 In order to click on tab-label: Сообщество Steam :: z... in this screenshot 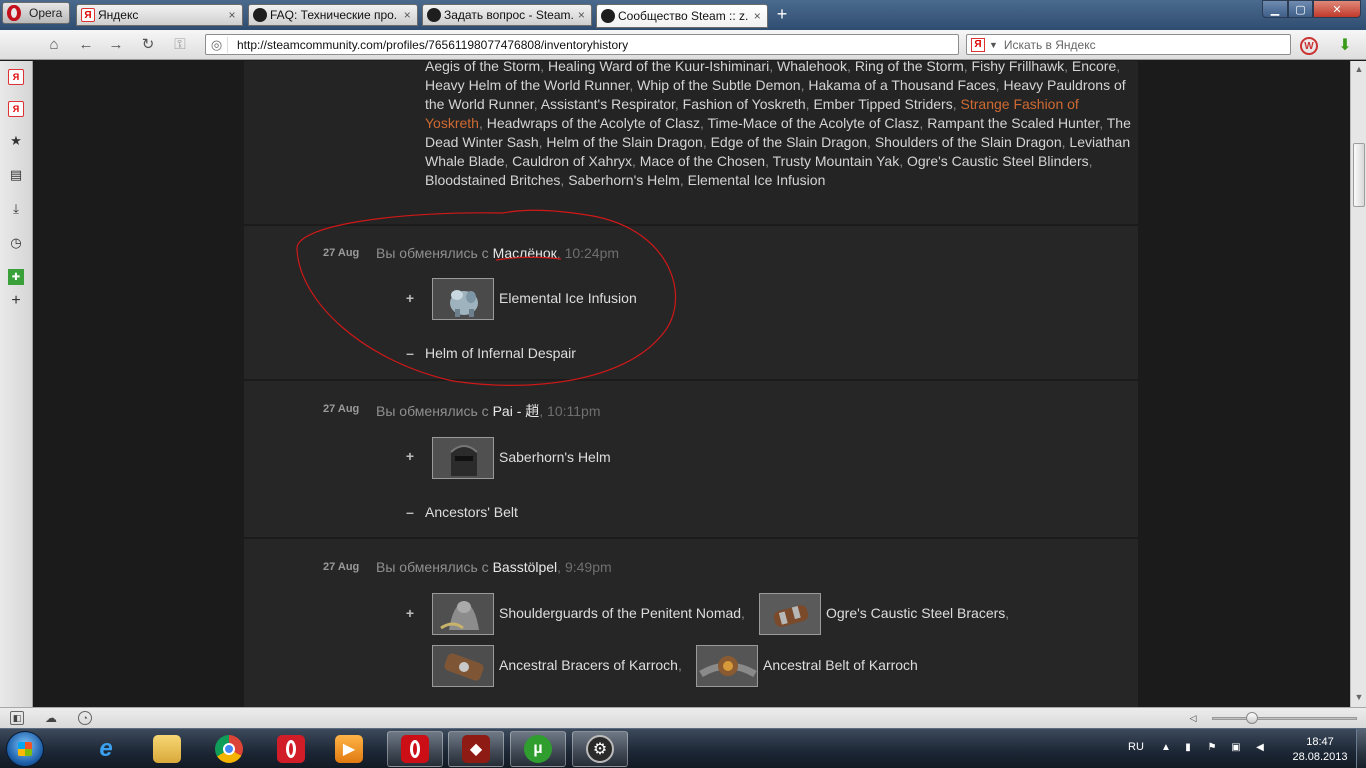, I will do `click(683, 16)`.